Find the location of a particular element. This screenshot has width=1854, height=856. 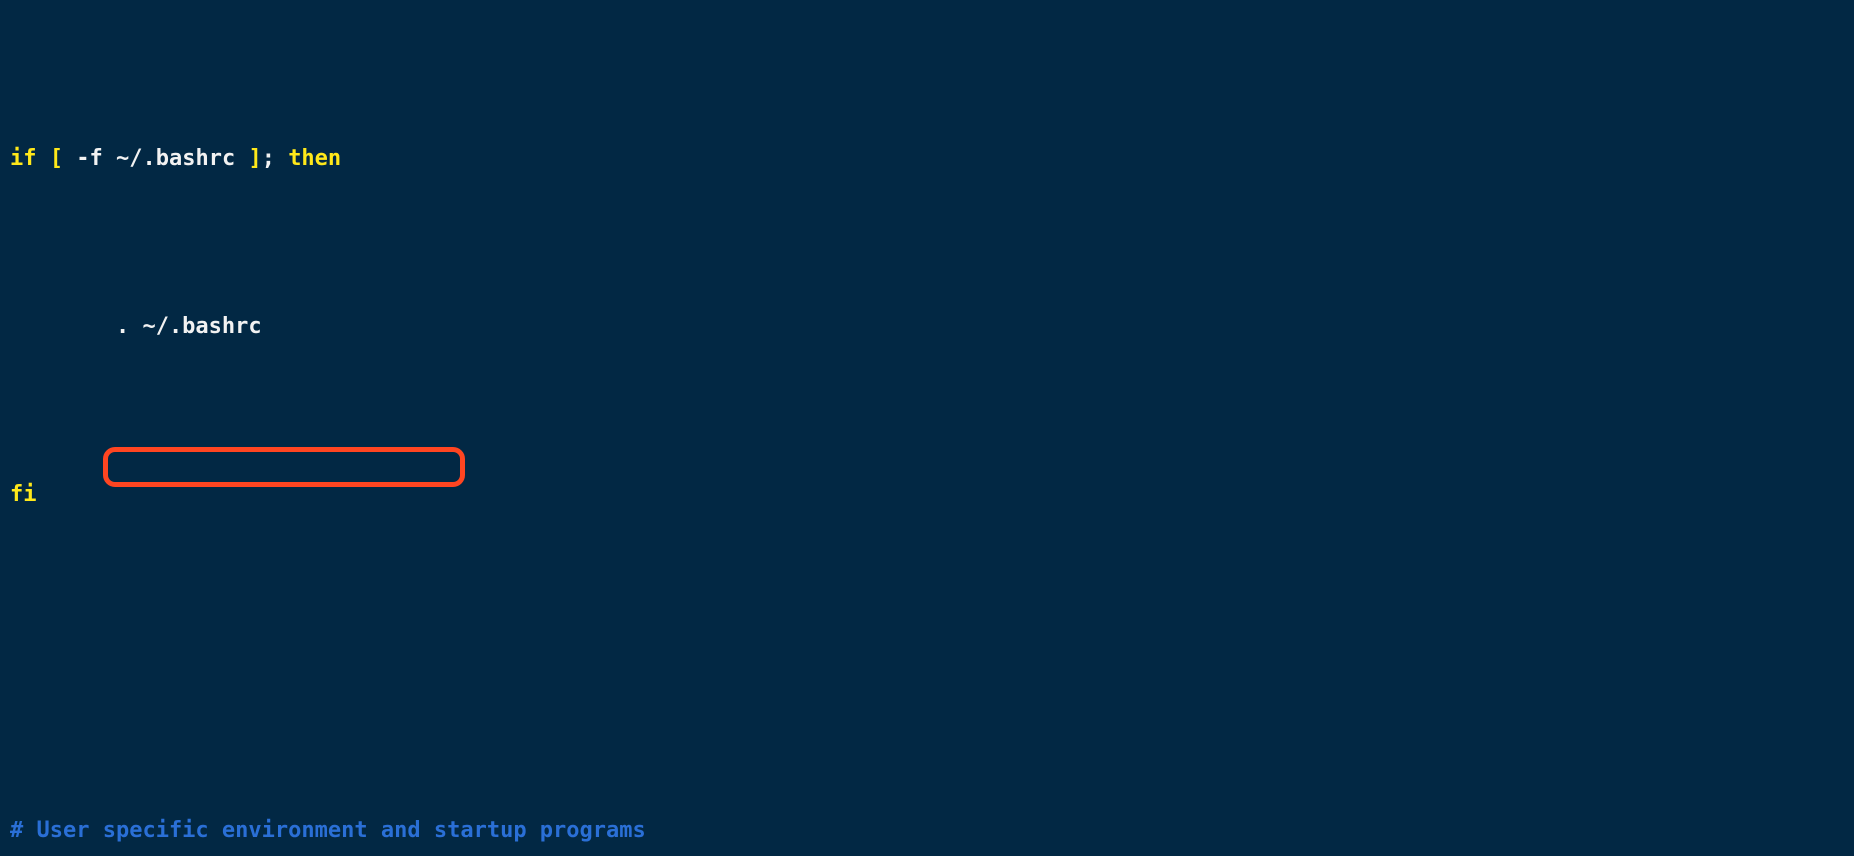

token-fi-keyword: fi is located at coordinates (23, 495).